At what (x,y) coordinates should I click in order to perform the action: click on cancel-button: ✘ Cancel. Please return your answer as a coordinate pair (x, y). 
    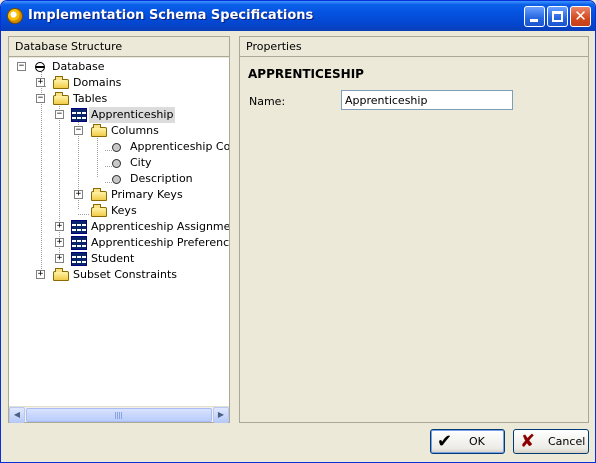
    Looking at the image, I should click on (551, 441).